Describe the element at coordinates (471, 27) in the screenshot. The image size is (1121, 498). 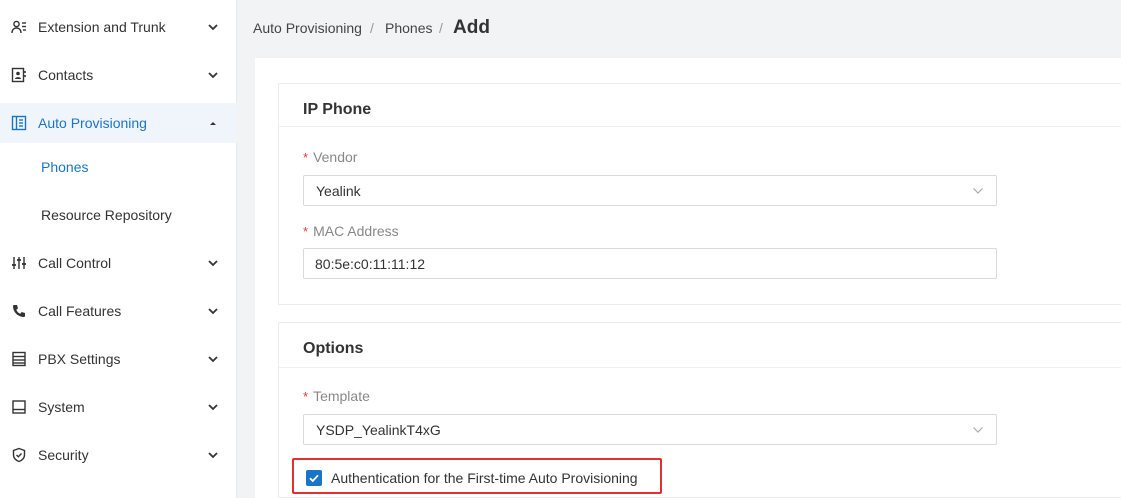
I see `page-title: Add` at that location.